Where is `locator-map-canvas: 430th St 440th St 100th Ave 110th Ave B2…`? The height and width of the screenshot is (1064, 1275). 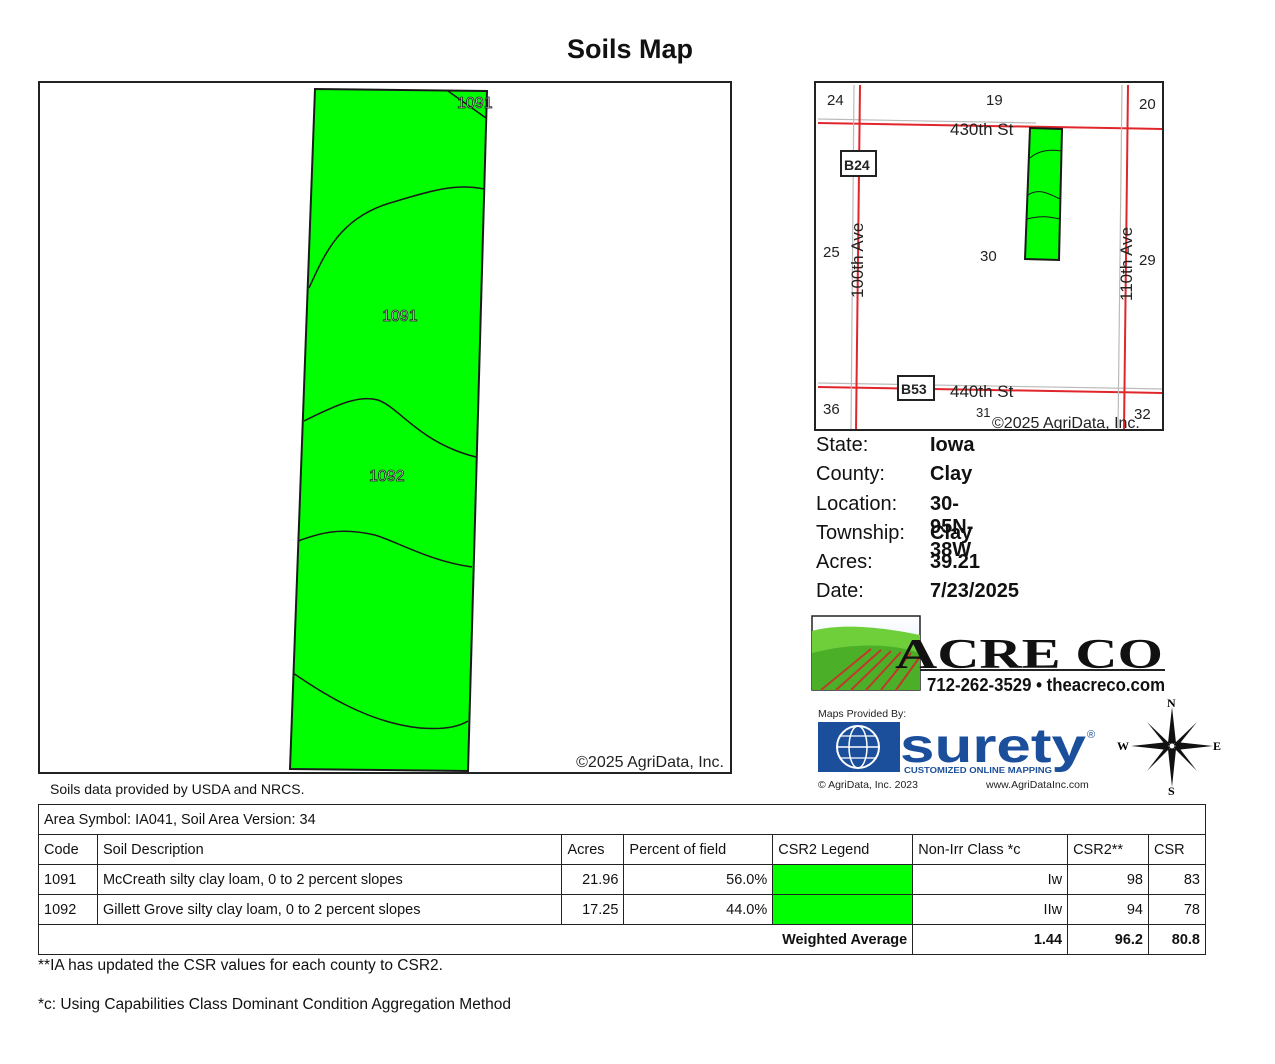 locator-map-canvas: 430th St 440th St 100th Ave 110th Ave B2… is located at coordinates (989, 257).